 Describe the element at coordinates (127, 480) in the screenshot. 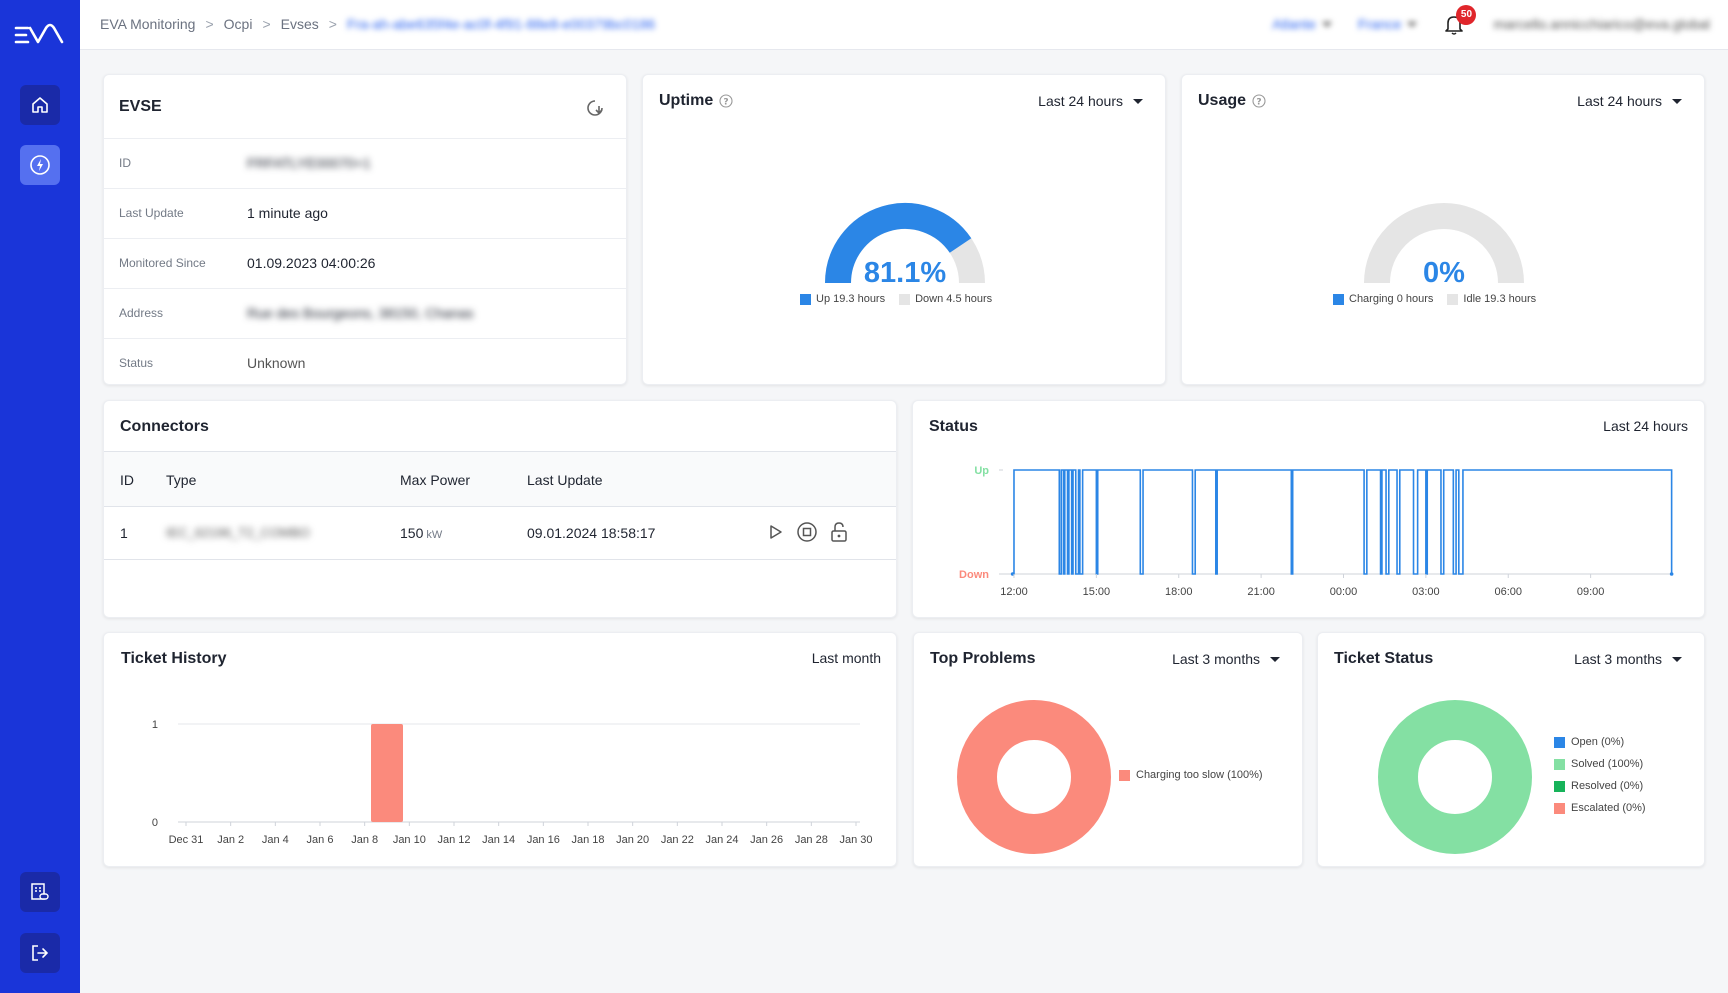

I see `col-header-id: ID` at that location.